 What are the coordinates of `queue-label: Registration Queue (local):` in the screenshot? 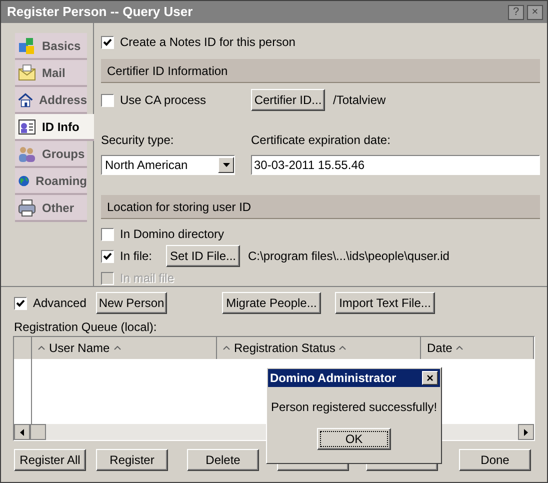 It's located at (85, 326).